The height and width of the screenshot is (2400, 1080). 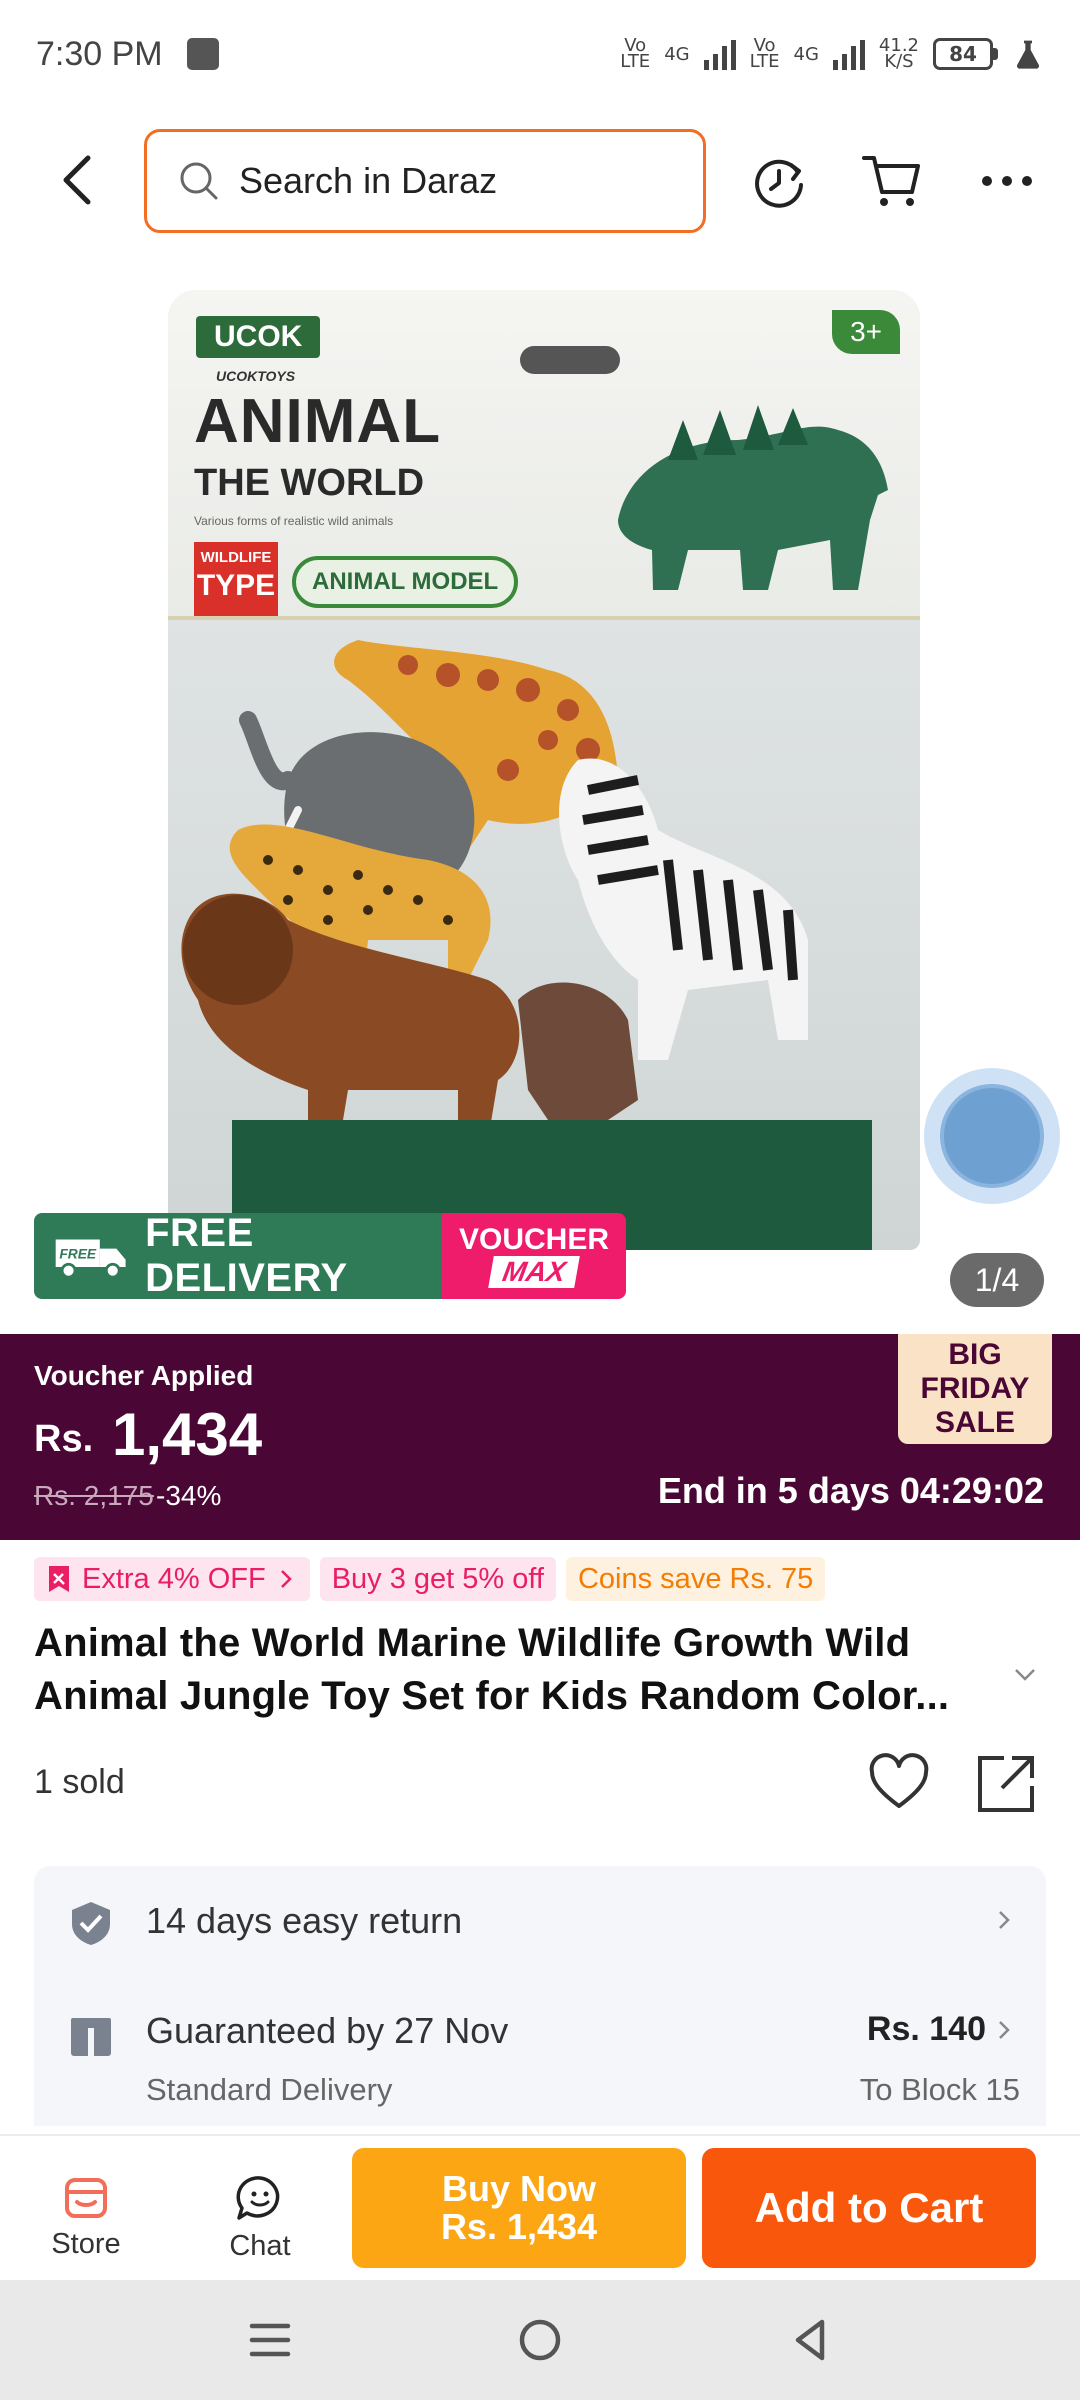 What do you see at coordinates (898, 53) in the screenshot?
I see `net-speed: 41.2 K/S` at bounding box center [898, 53].